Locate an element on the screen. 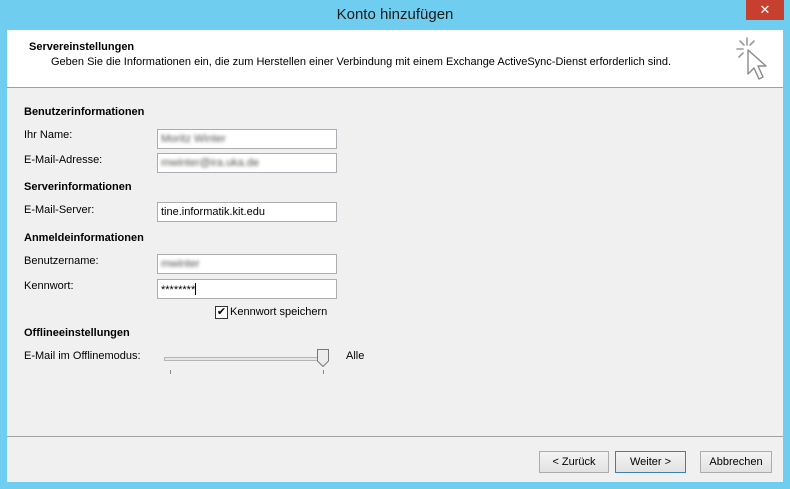  title-bar: Konto hinzufügen ✕ is located at coordinates (395, 15).